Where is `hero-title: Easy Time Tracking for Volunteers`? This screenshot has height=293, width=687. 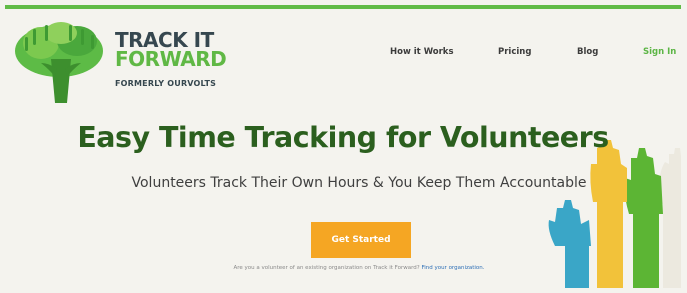
hero-title: Easy Time Tracking for Volunteers is located at coordinates (343, 137).